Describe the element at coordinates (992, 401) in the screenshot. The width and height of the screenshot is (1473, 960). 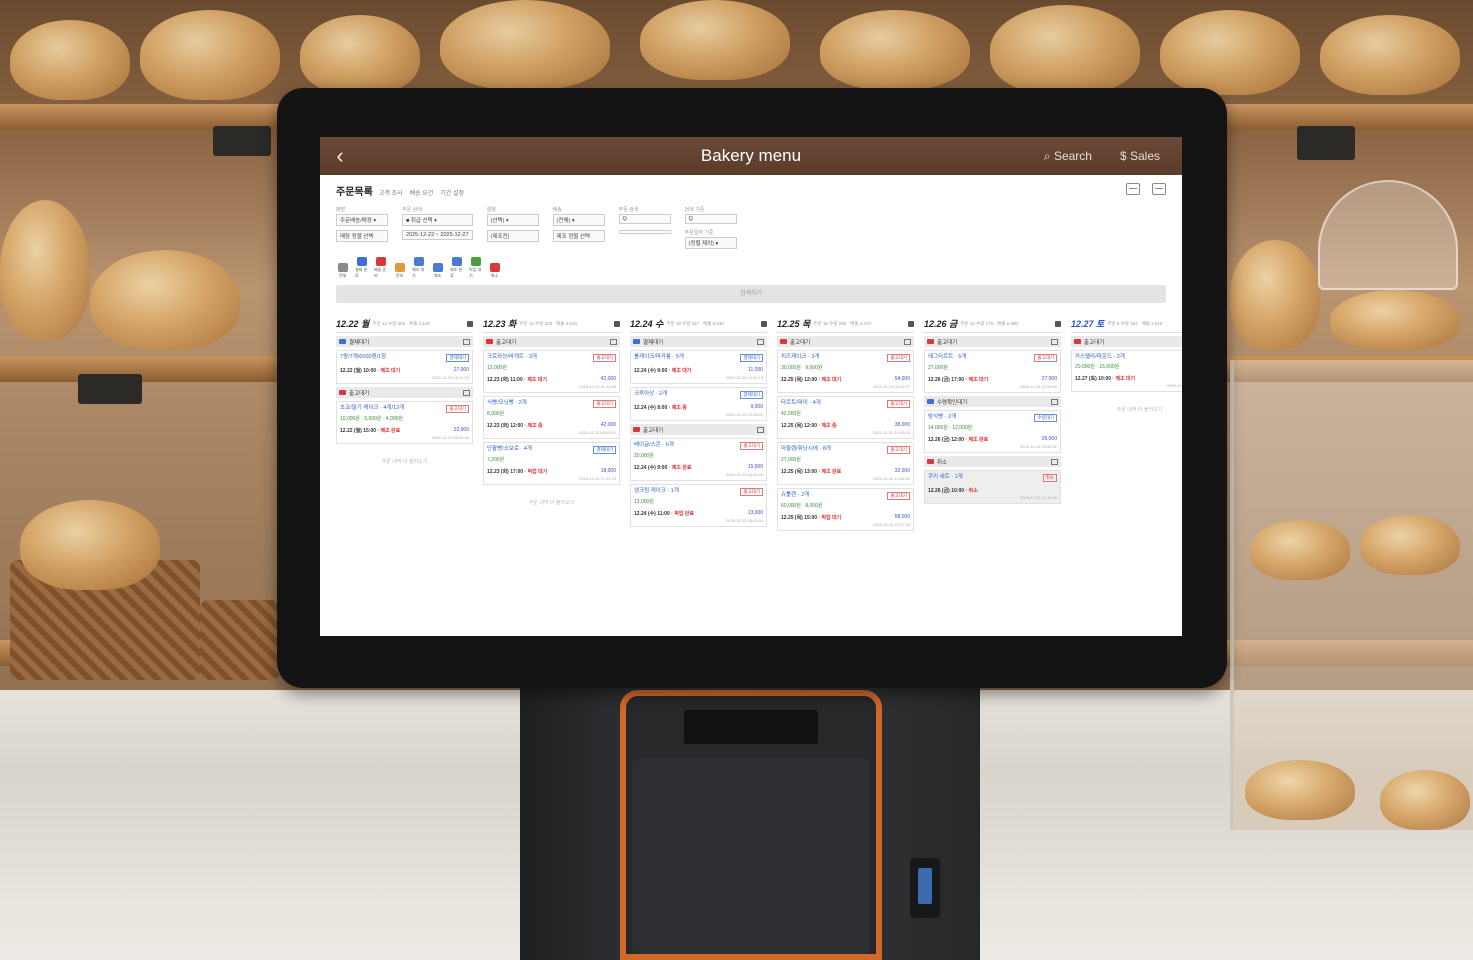
I see `status-group-header: 수령확인대기` at that location.